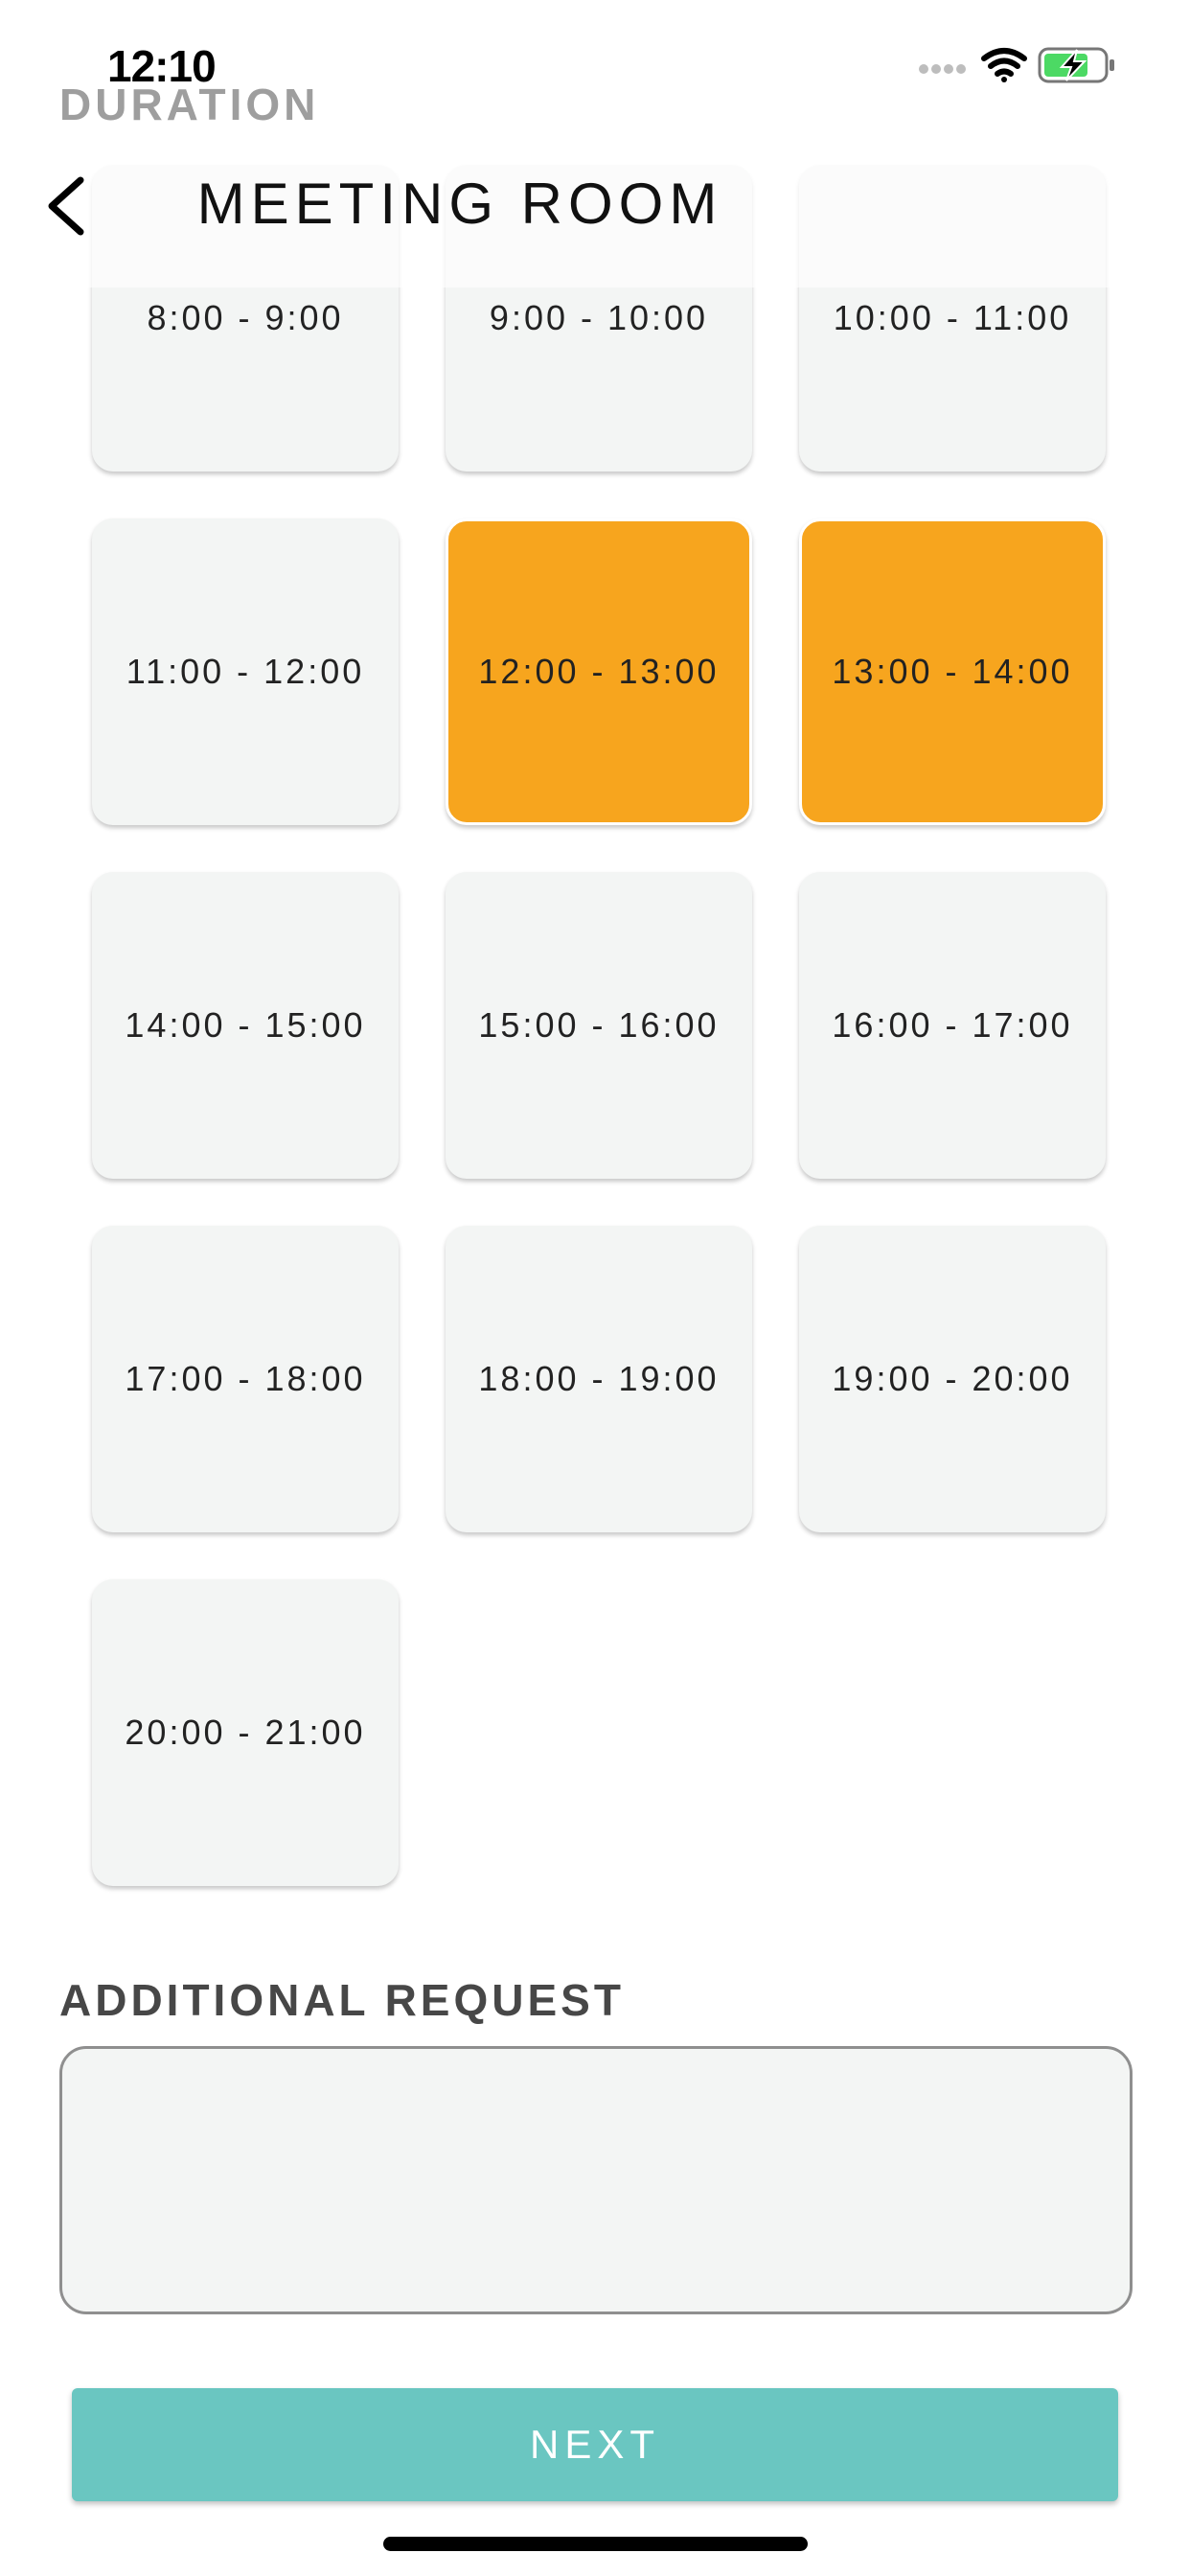 The height and width of the screenshot is (2576, 1190). What do you see at coordinates (596, 2180) in the screenshot?
I see `additional-request-input` at bounding box center [596, 2180].